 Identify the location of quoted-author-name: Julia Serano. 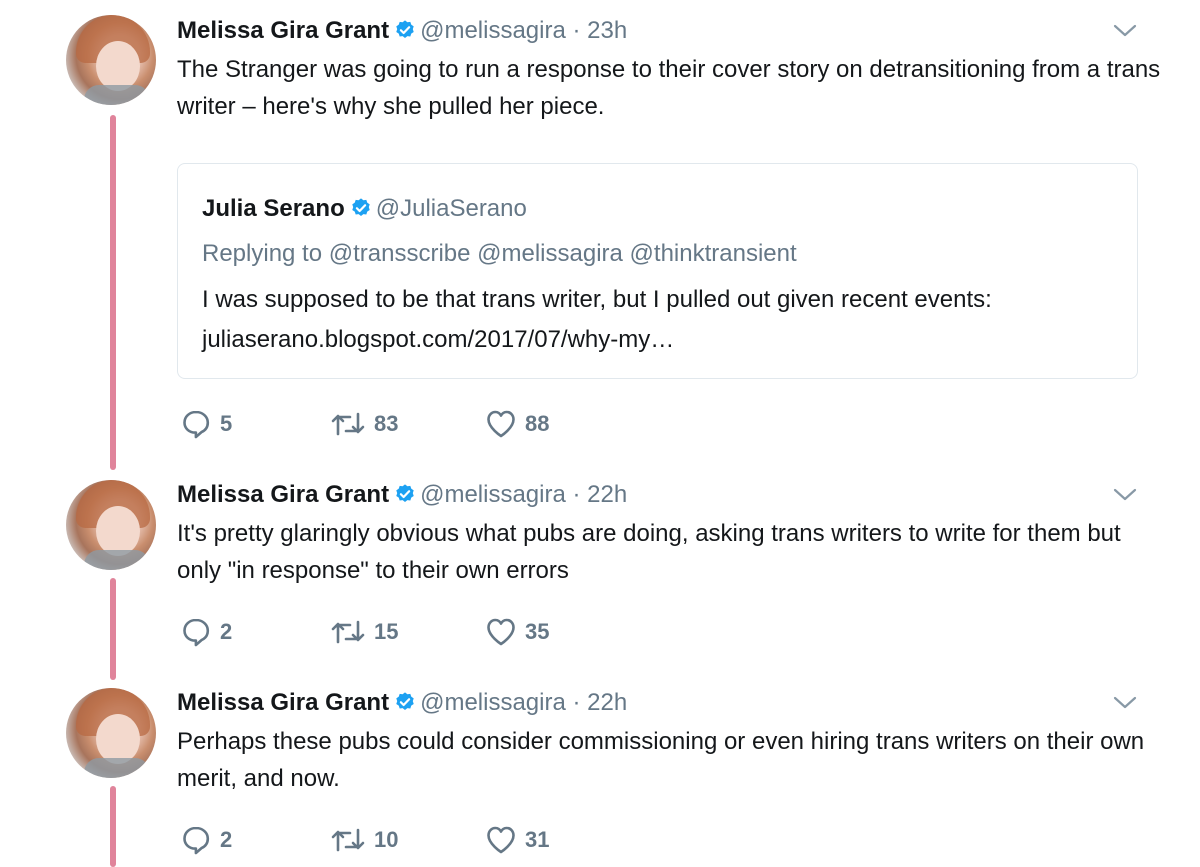
(273, 208).